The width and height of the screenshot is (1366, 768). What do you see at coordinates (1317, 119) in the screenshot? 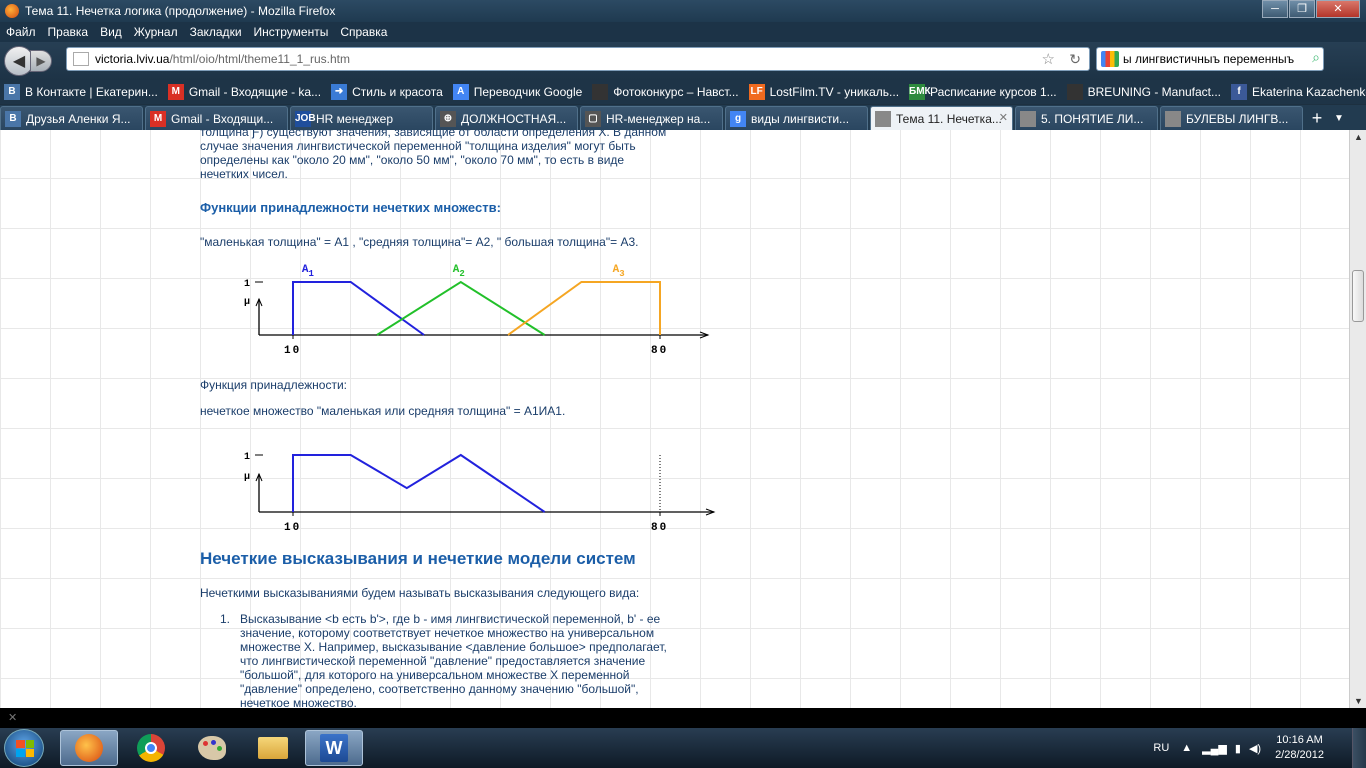
I see `new-tab-button: +` at bounding box center [1317, 119].